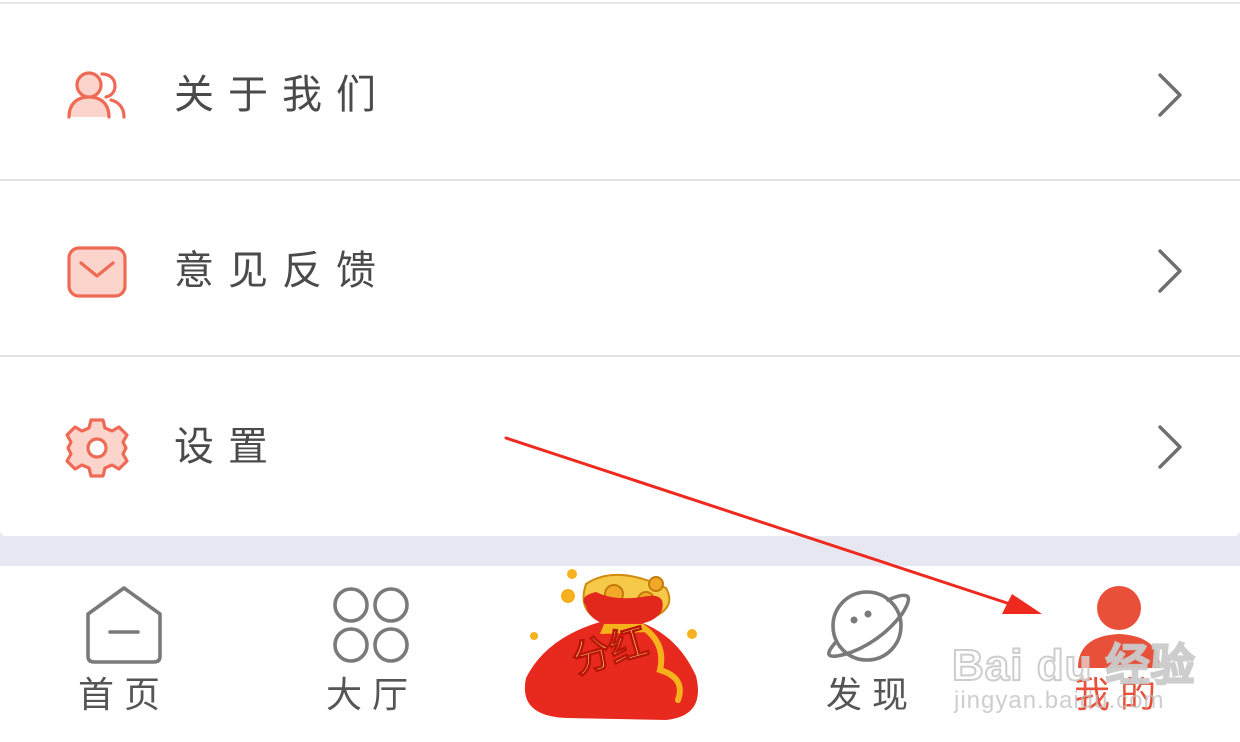  I want to click on users-icon, so click(96, 95).